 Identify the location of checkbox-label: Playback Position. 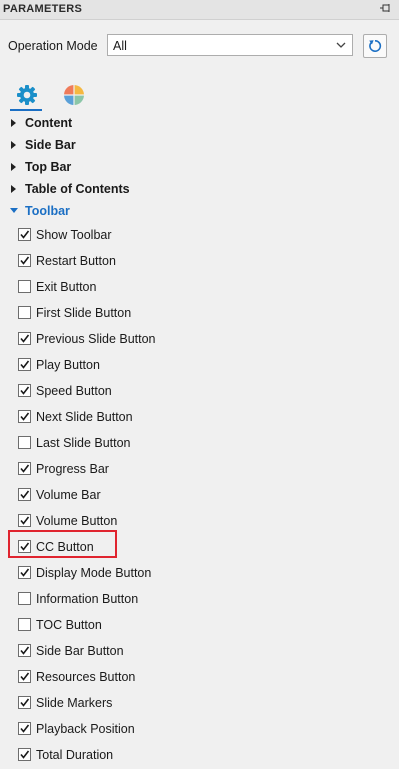
(85, 729).